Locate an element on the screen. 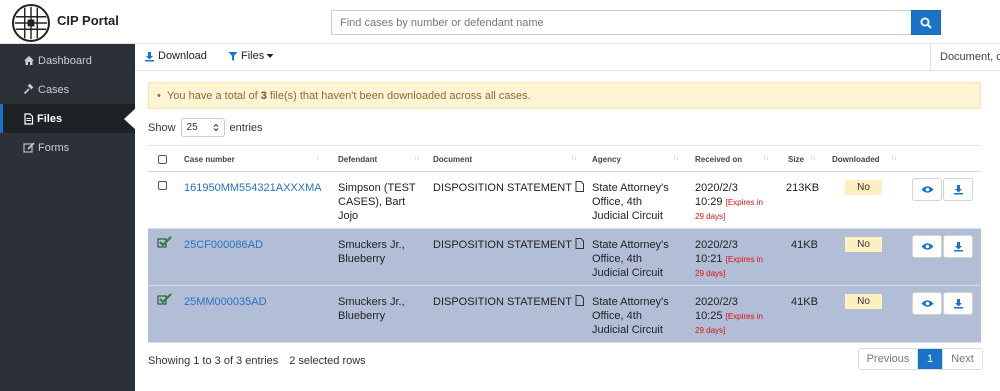 The width and height of the screenshot is (1000, 391). received-time: 10:21 is located at coordinates (709, 259).